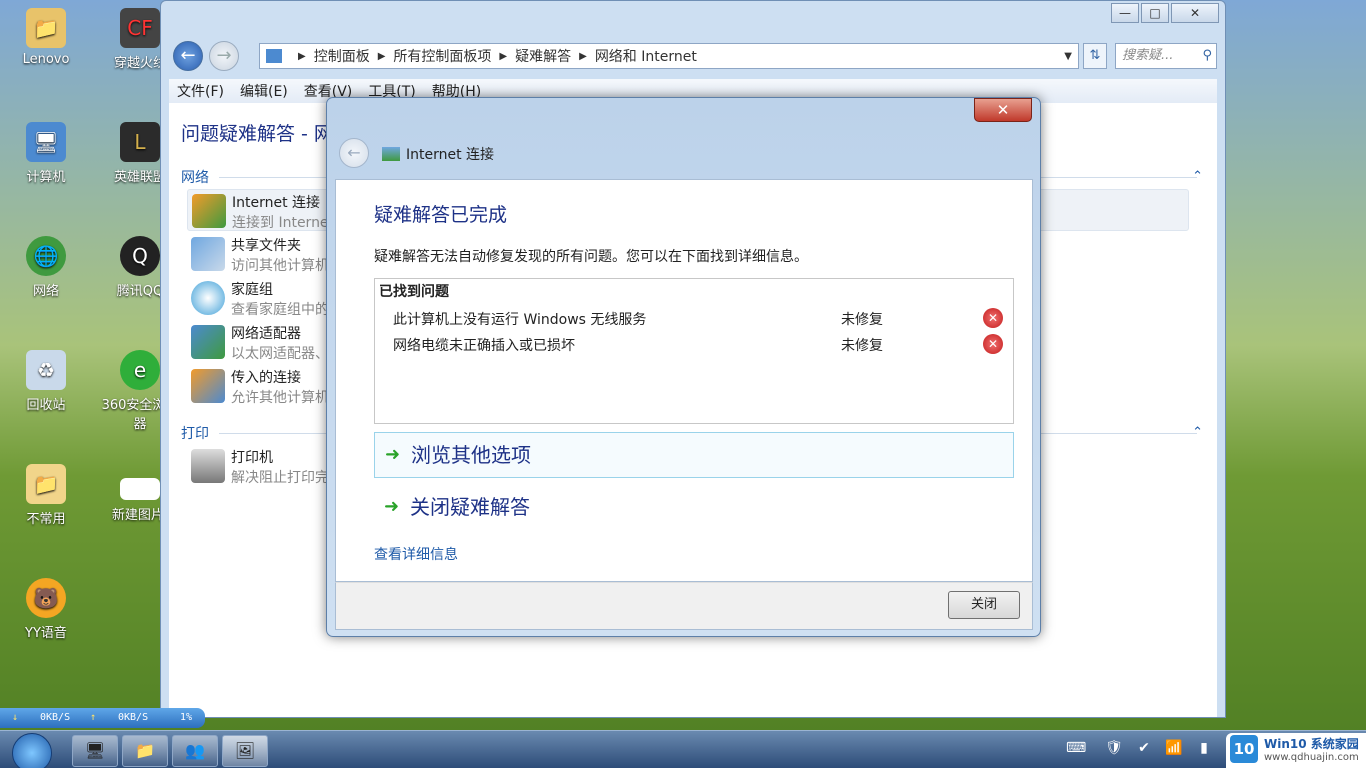  What do you see at coordinates (195, 434) in the screenshot?
I see `group-printing-label: 打印` at bounding box center [195, 434].